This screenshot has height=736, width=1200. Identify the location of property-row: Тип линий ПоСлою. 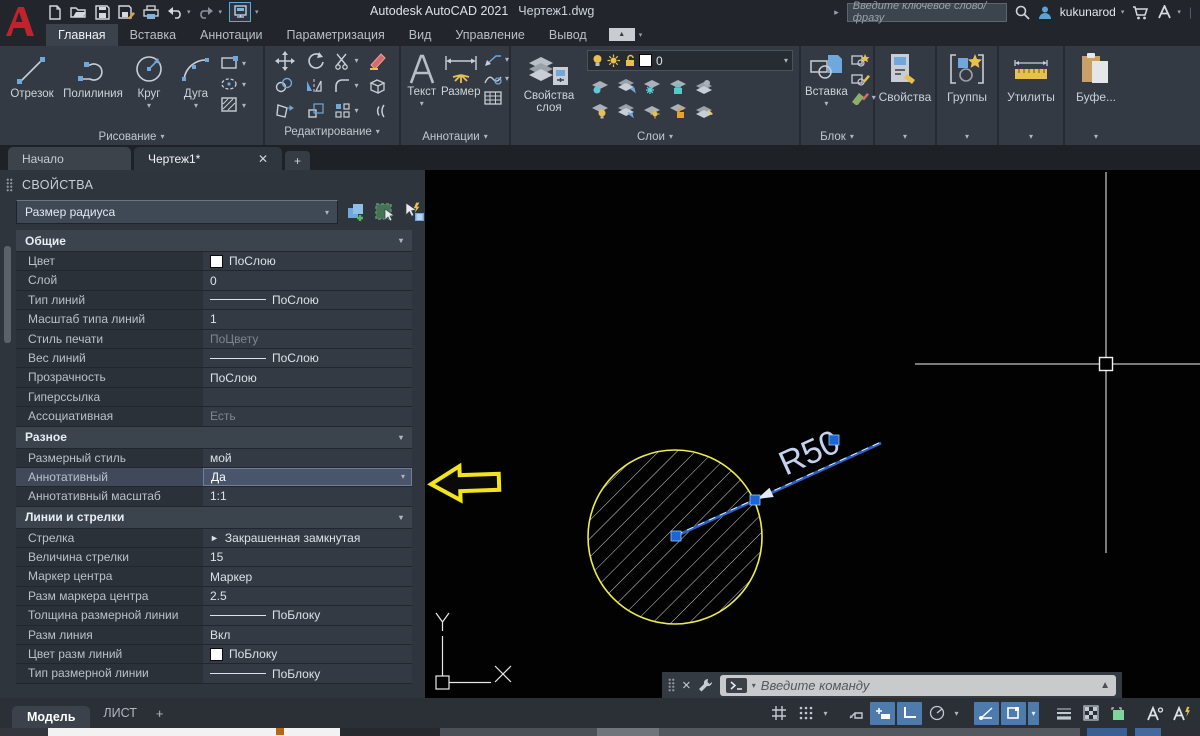
(214, 300).